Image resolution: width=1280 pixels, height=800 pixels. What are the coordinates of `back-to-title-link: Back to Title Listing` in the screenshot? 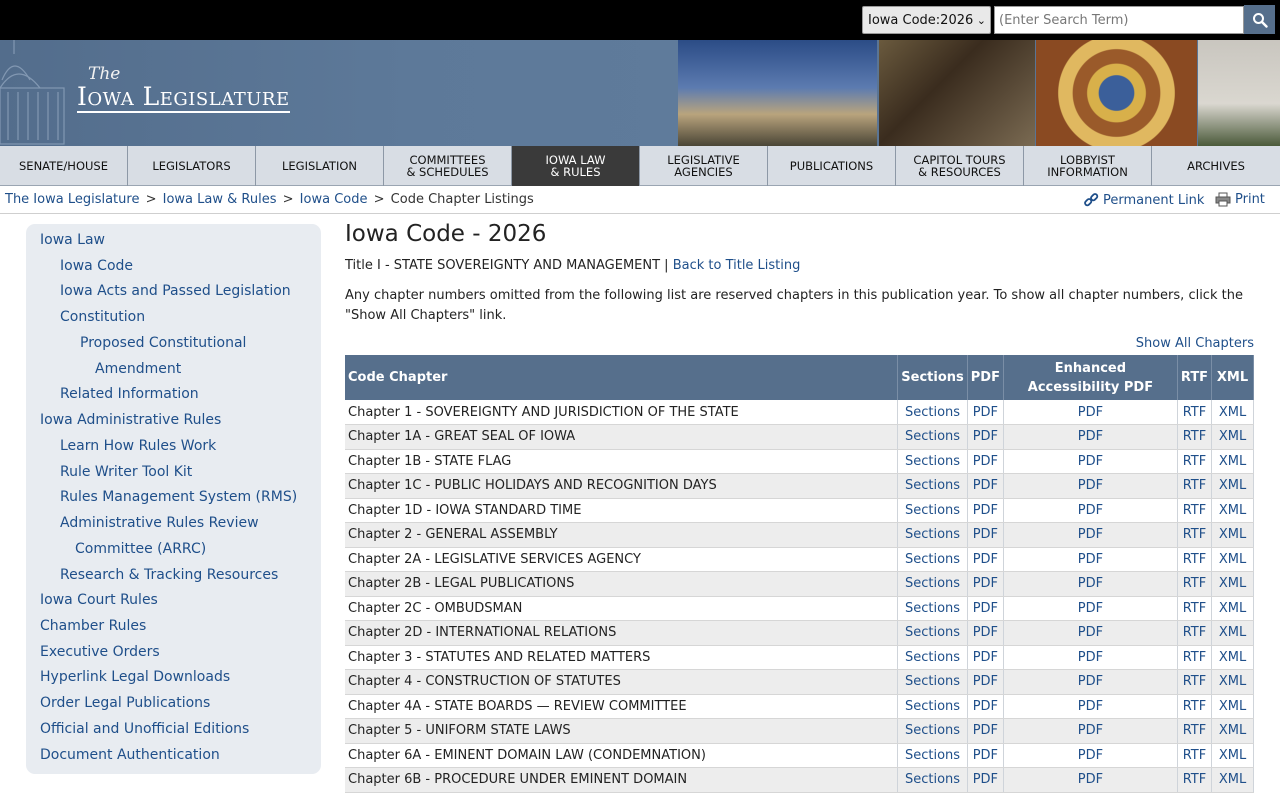 It's located at (737, 265).